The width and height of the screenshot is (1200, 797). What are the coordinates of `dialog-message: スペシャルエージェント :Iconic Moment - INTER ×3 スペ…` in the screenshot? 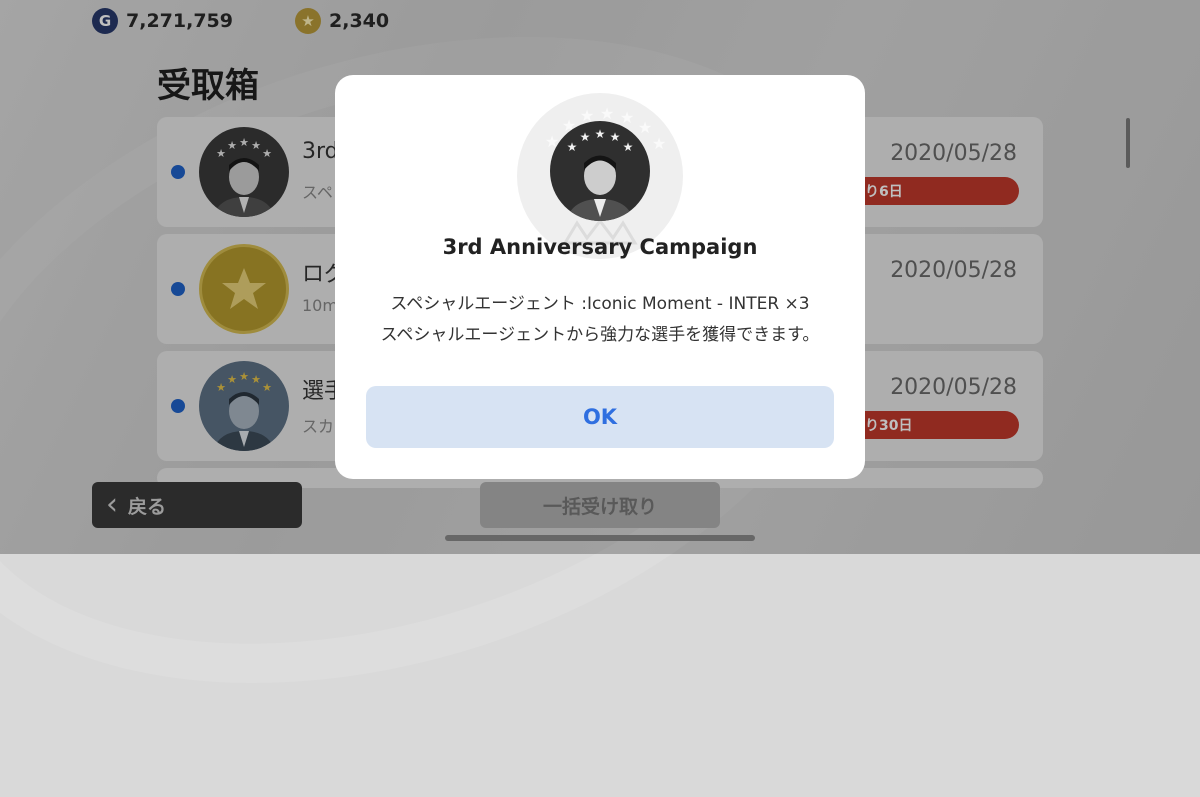 It's located at (600, 320).